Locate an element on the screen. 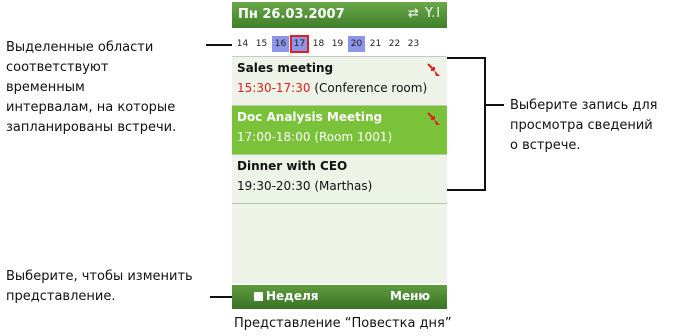  callout-bracket-vertical is located at coordinates (485, 124).